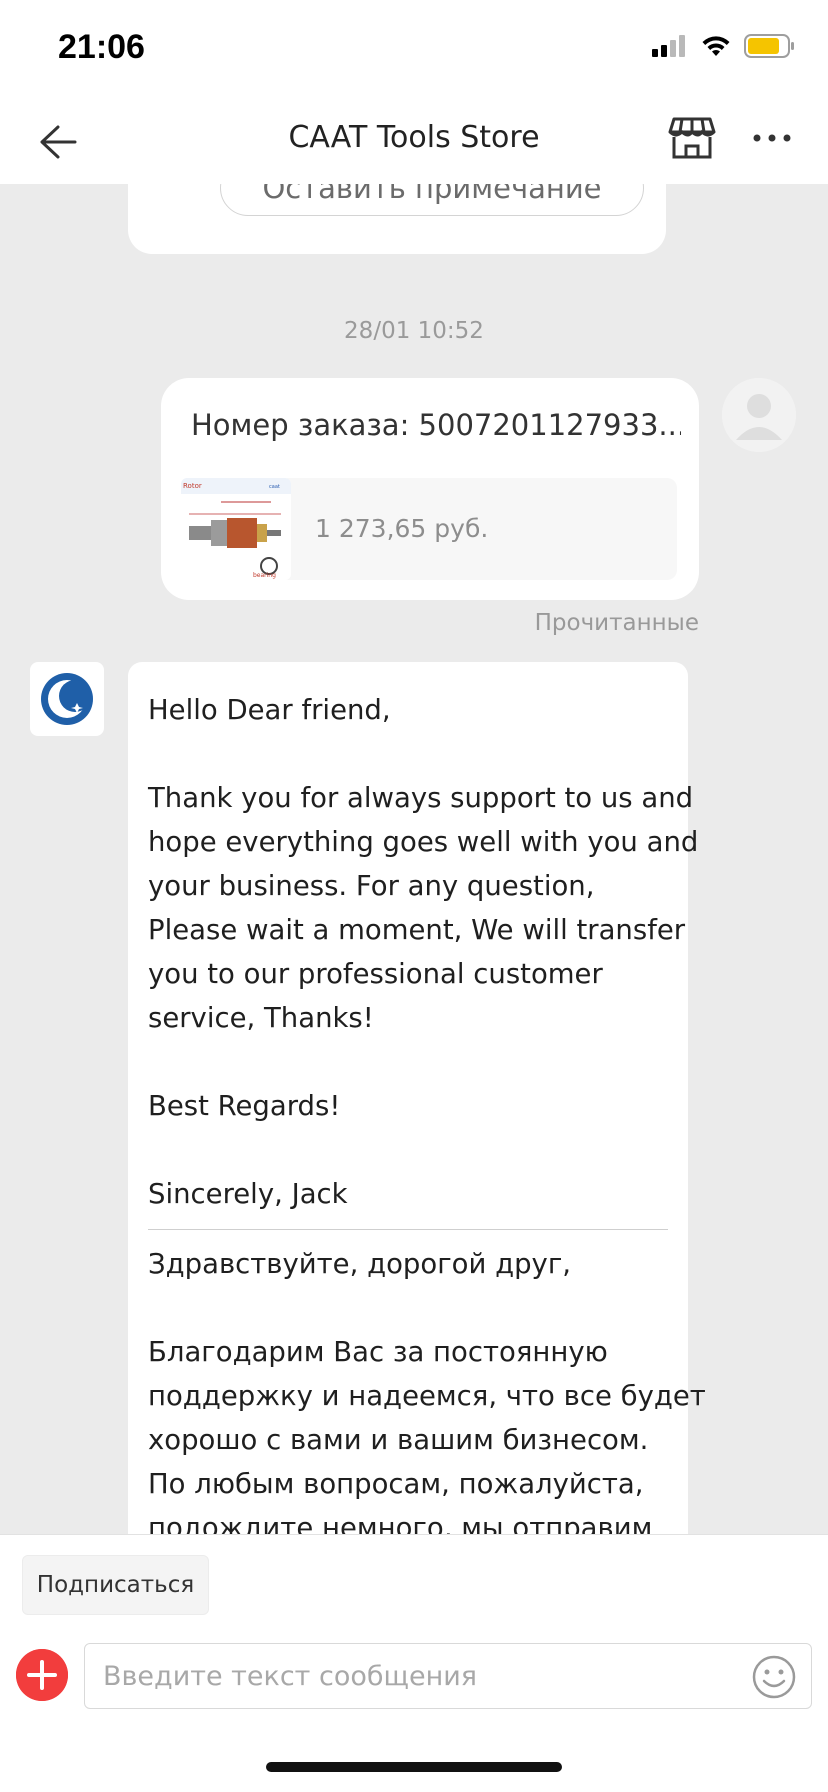 The height and width of the screenshot is (1792, 828). I want to click on home-indicator, so click(414, 1767).